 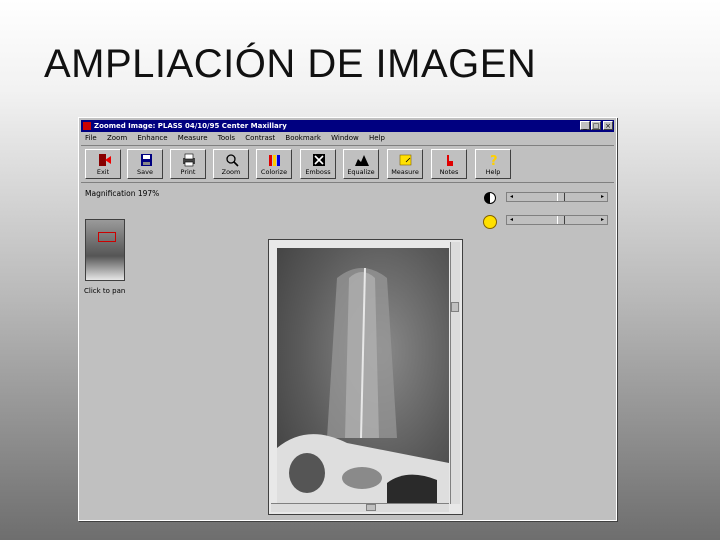 What do you see at coordinates (345, 138) in the screenshot?
I see `menu-window: Window` at bounding box center [345, 138].